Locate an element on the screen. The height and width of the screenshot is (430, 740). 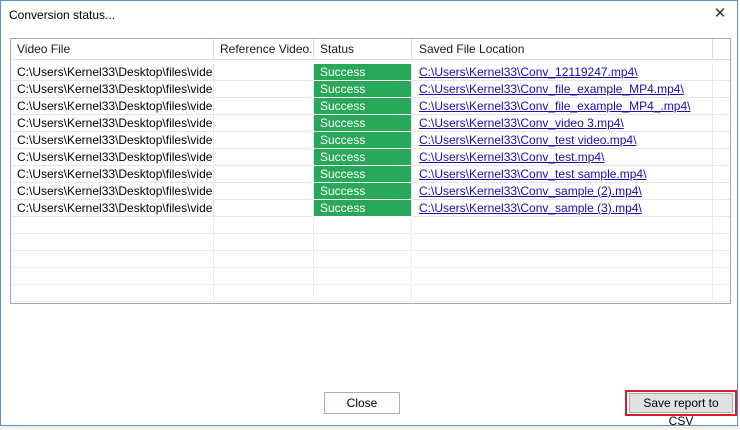
close-button: Close is located at coordinates (362, 403).